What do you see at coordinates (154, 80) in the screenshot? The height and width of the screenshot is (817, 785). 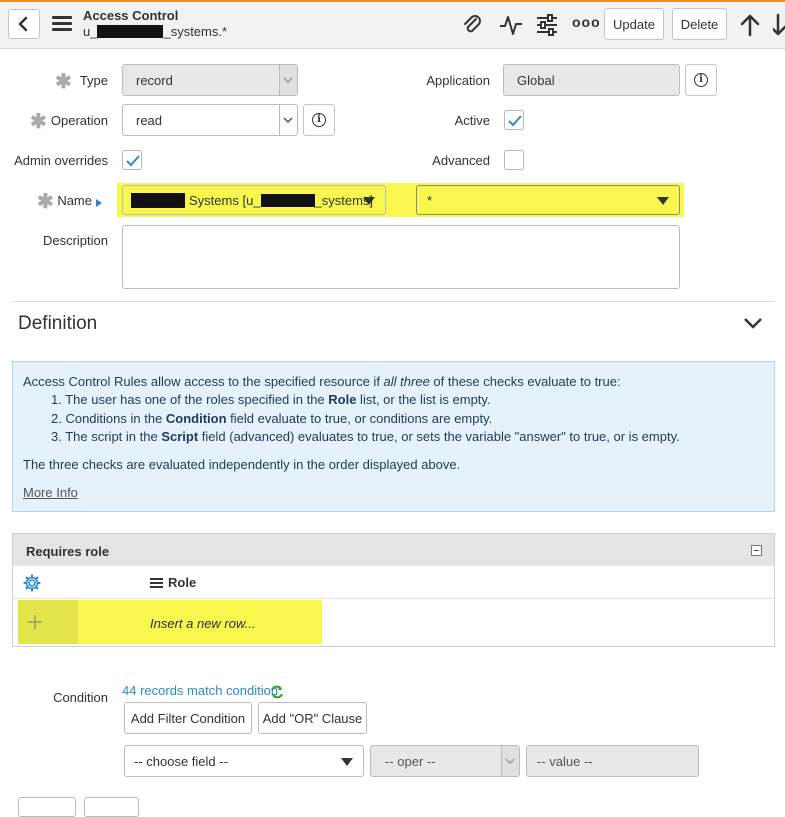 I see `type-value: record` at bounding box center [154, 80].